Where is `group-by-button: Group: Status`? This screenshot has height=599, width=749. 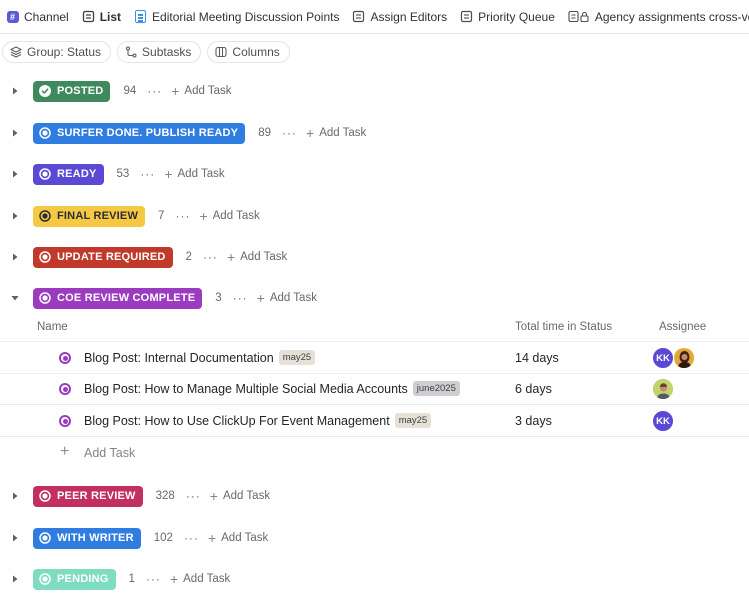
group-by-button: Group: Status is located at coordinates (57, 52).